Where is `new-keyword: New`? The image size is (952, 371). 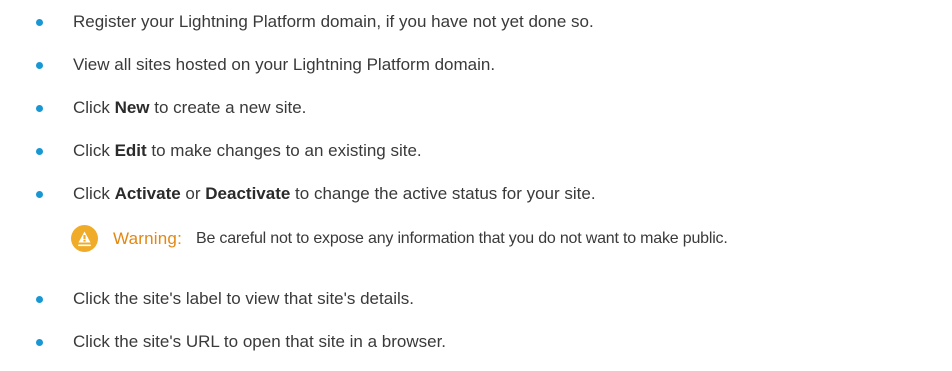 new-keyword: New is located at coordinates (132, 107).